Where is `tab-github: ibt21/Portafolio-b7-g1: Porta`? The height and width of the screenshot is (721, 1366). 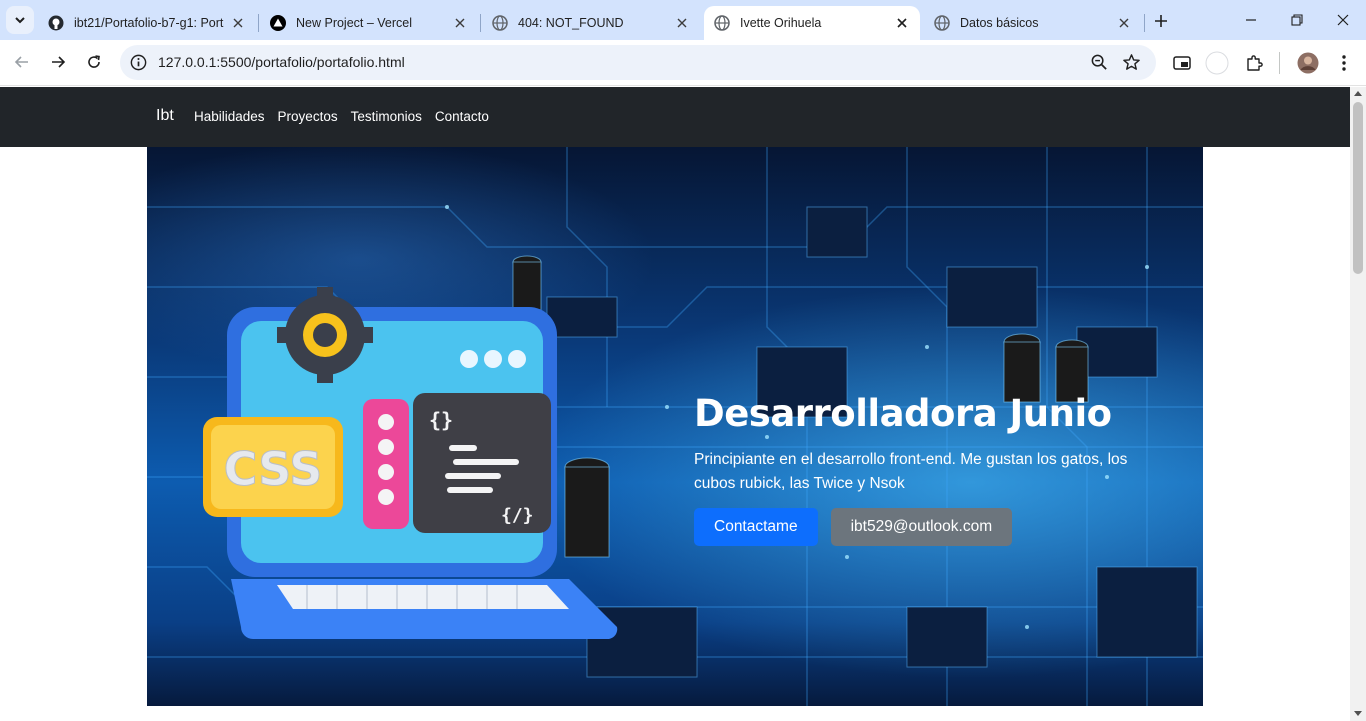
tab-github: ibt21/Portafolio-b7-g1: Porta is located at coordinates (147, 23).